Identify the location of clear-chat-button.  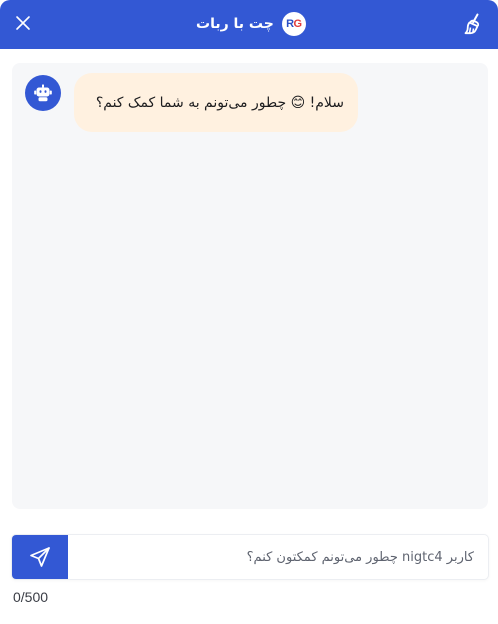
(474, 24).